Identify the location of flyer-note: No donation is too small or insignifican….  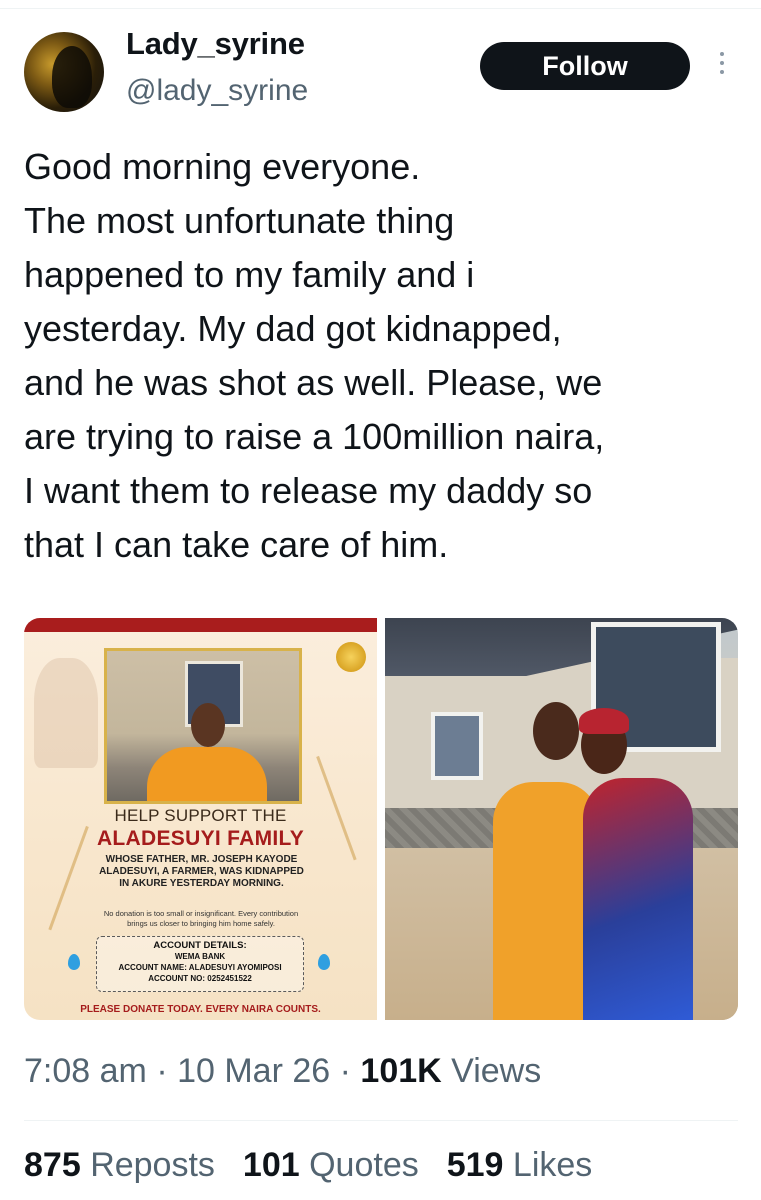
(201, 919).